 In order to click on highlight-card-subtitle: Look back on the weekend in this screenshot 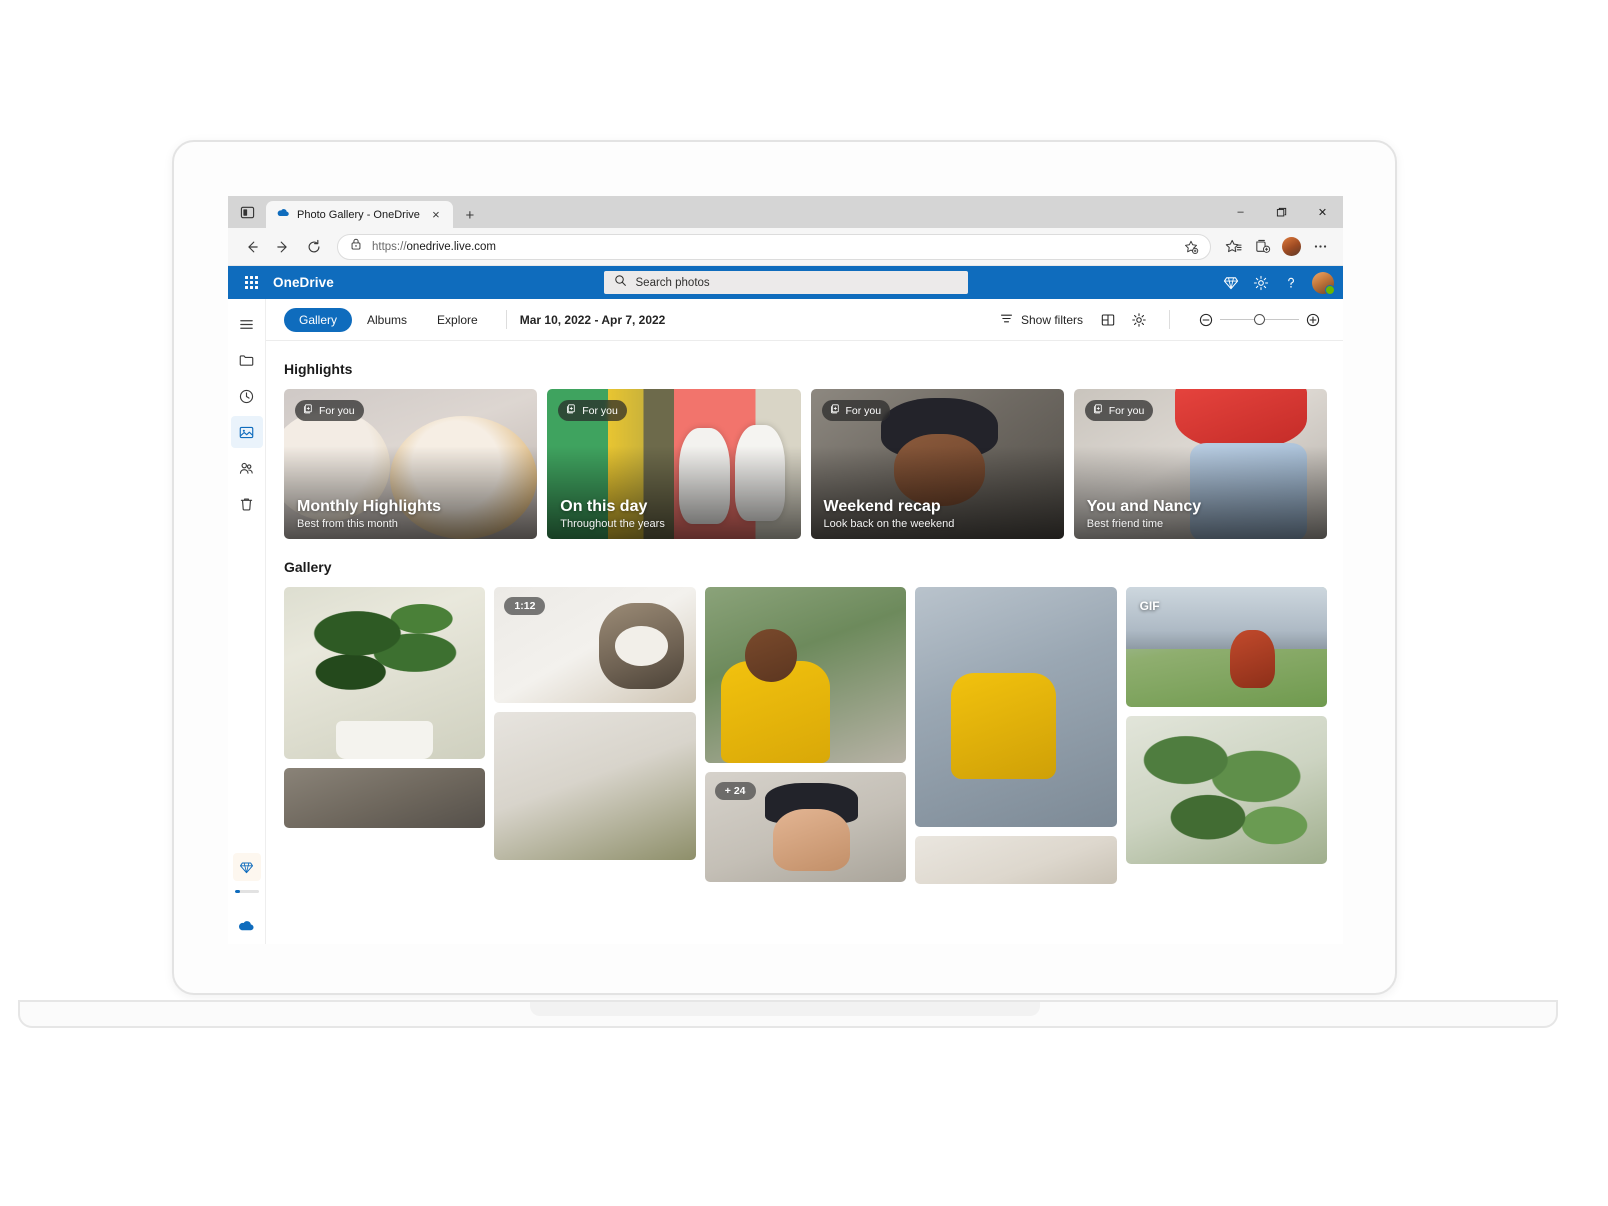, I will do `click(889, 524)`.